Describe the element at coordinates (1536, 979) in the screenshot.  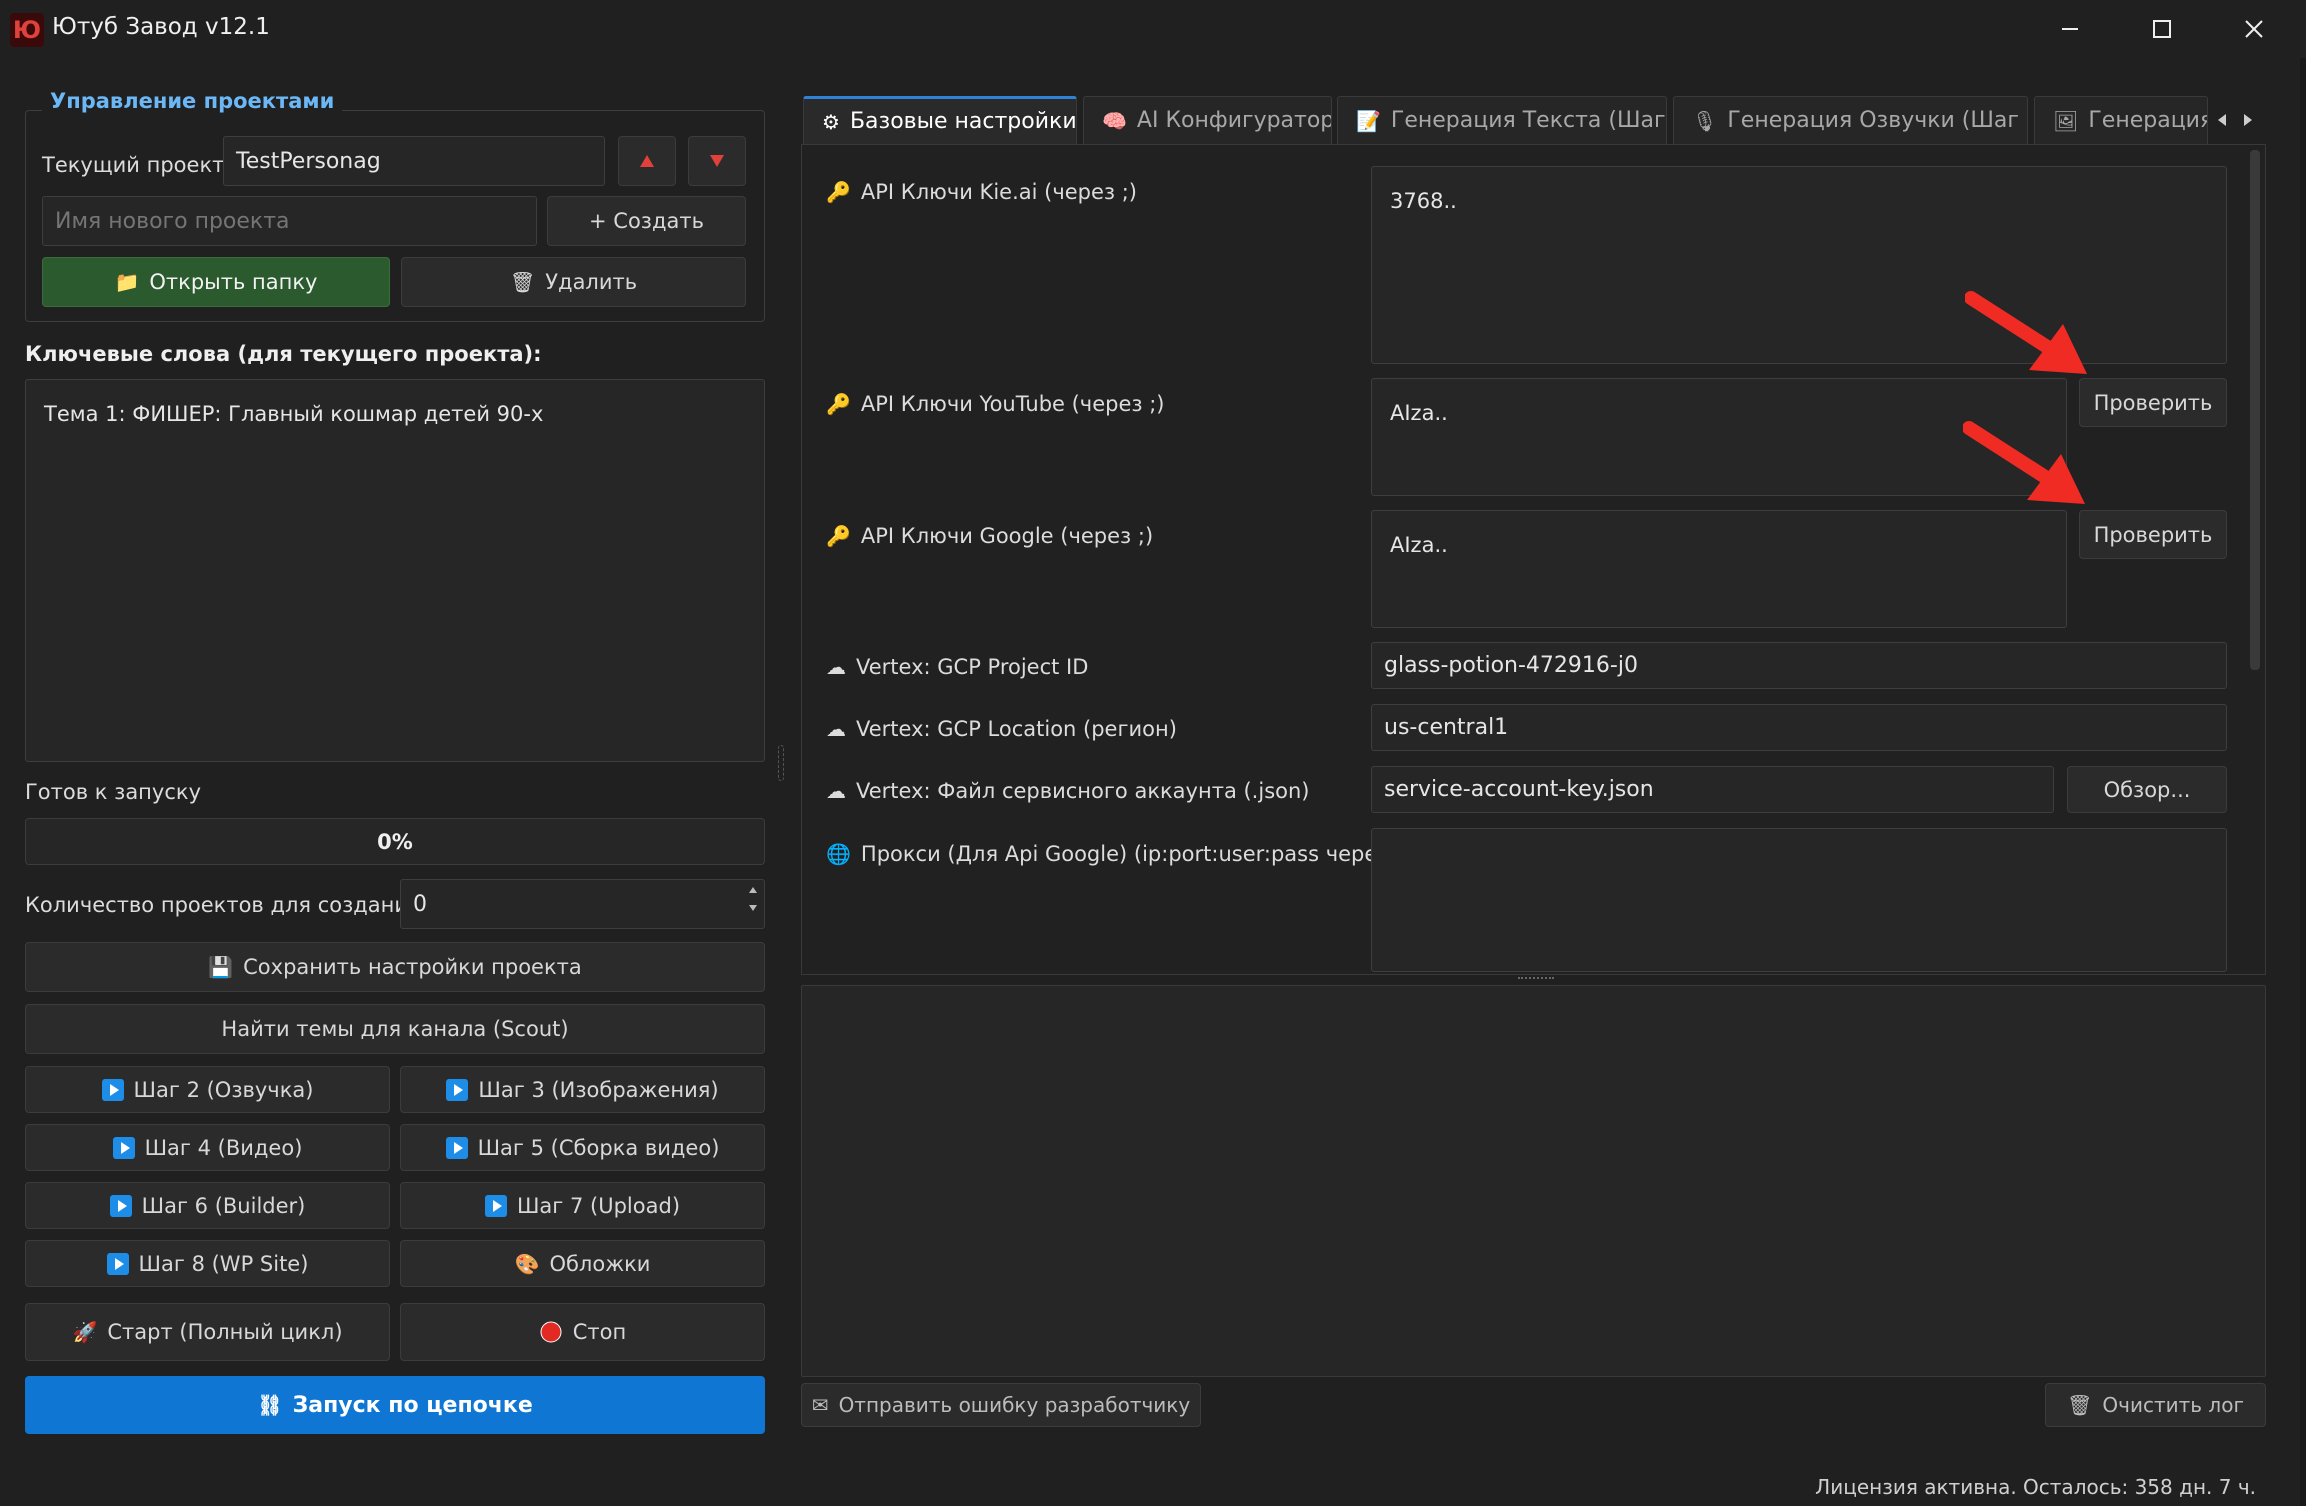
I see `vertical-splitter-handle` at that location.